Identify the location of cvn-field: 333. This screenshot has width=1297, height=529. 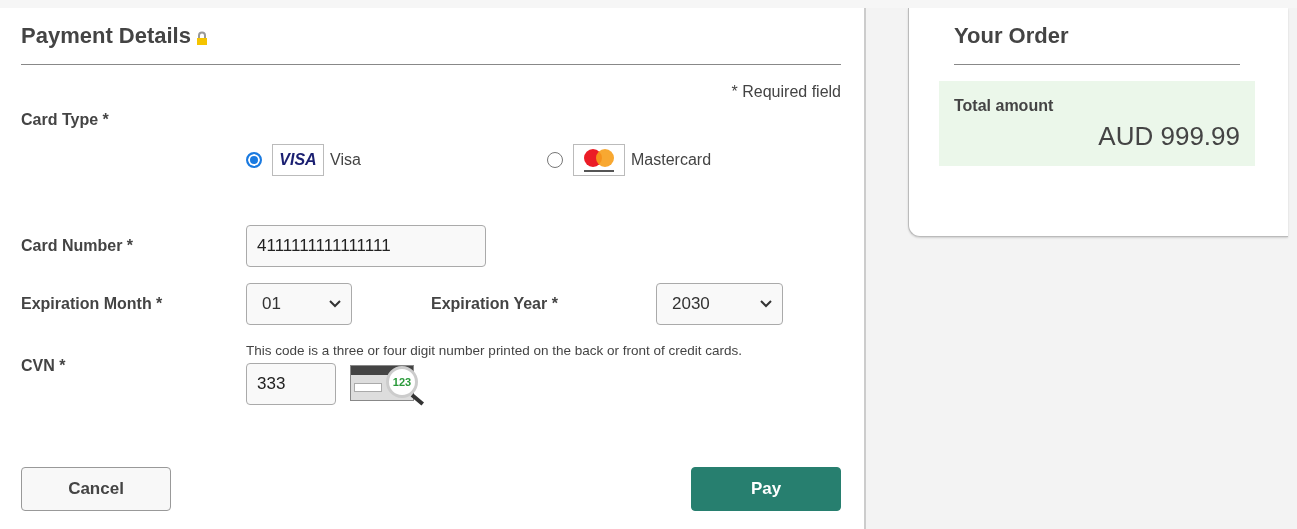
(291, 384).